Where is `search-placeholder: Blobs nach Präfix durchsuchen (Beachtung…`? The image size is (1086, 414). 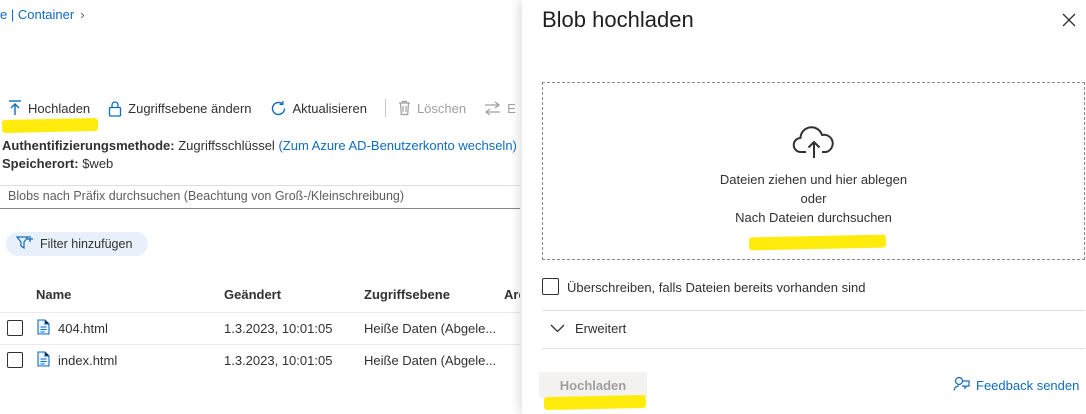
search-placeholder: Blobs nach Präfix durchsuchen (Beachtung… is located at coordinates (206, 196).